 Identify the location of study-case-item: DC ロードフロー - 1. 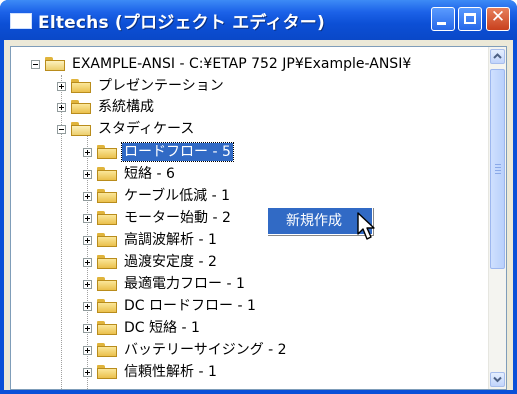
(170, 306).